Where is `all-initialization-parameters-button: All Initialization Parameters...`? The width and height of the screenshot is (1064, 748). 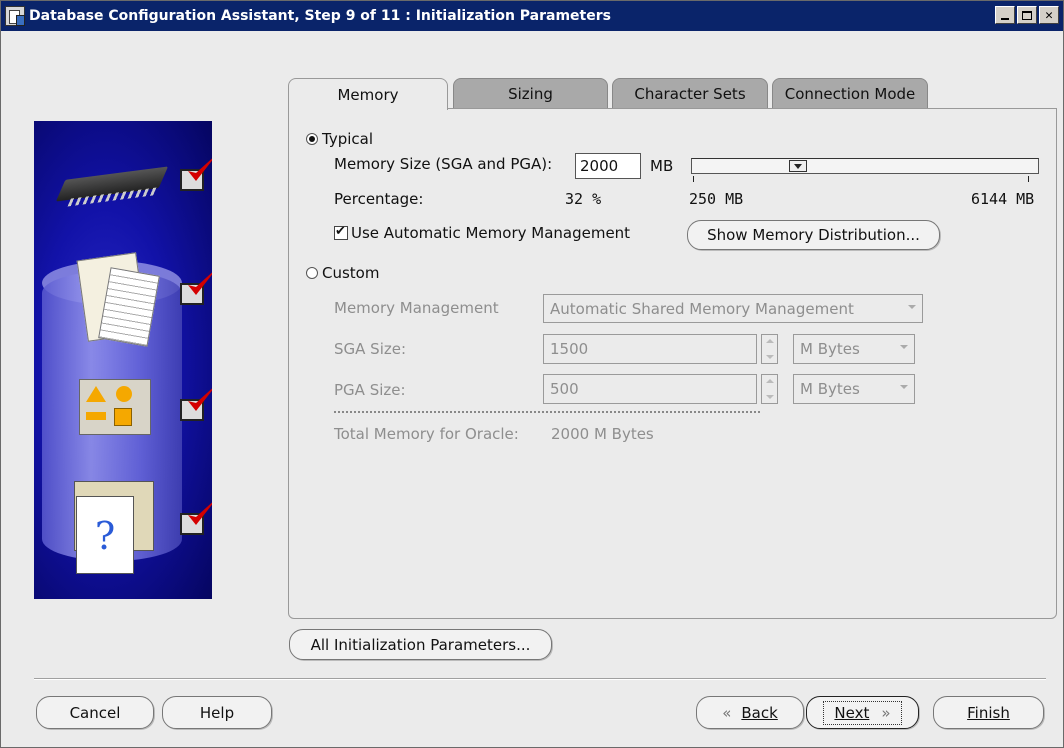
all-initialization-parameters-button: All Initialization Parameters... is located at coordinates (420, 644).